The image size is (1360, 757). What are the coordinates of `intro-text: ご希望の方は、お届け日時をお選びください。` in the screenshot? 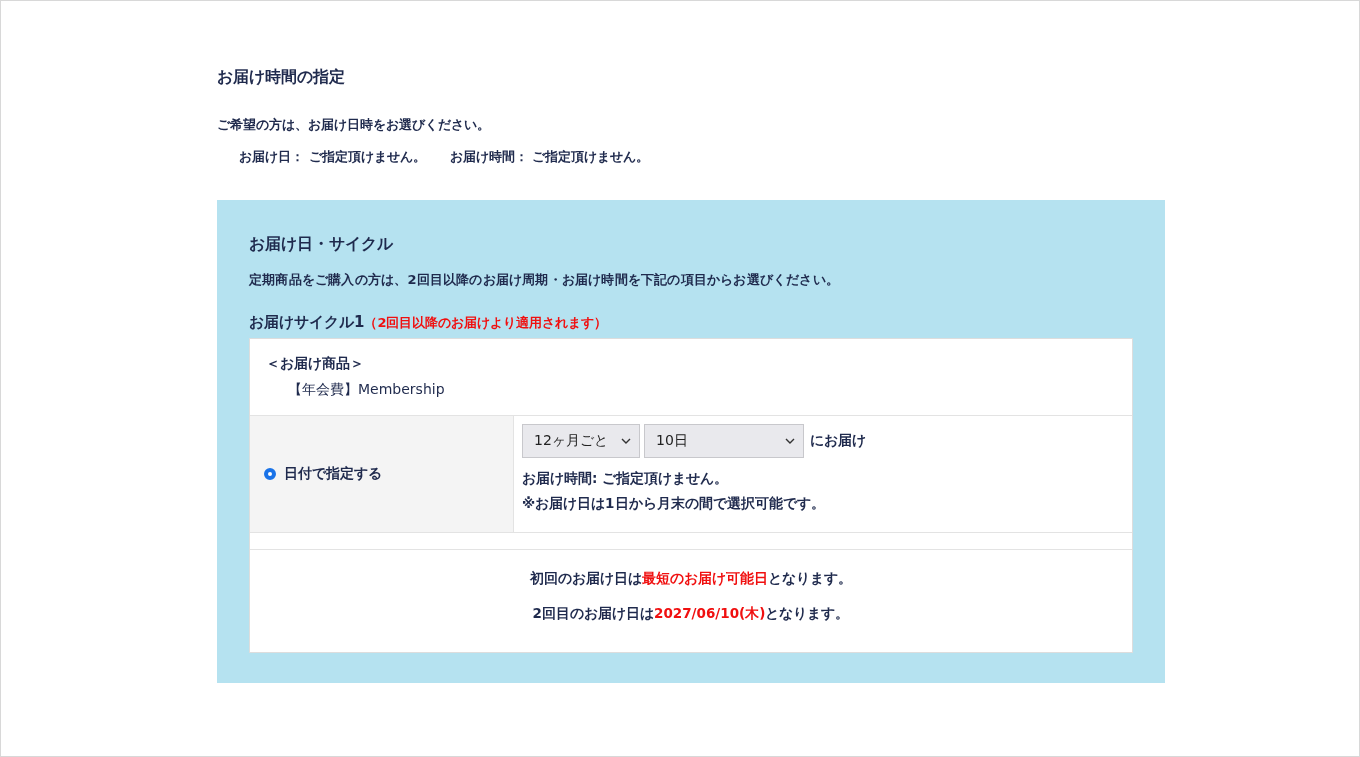 It's located at (354, 125).